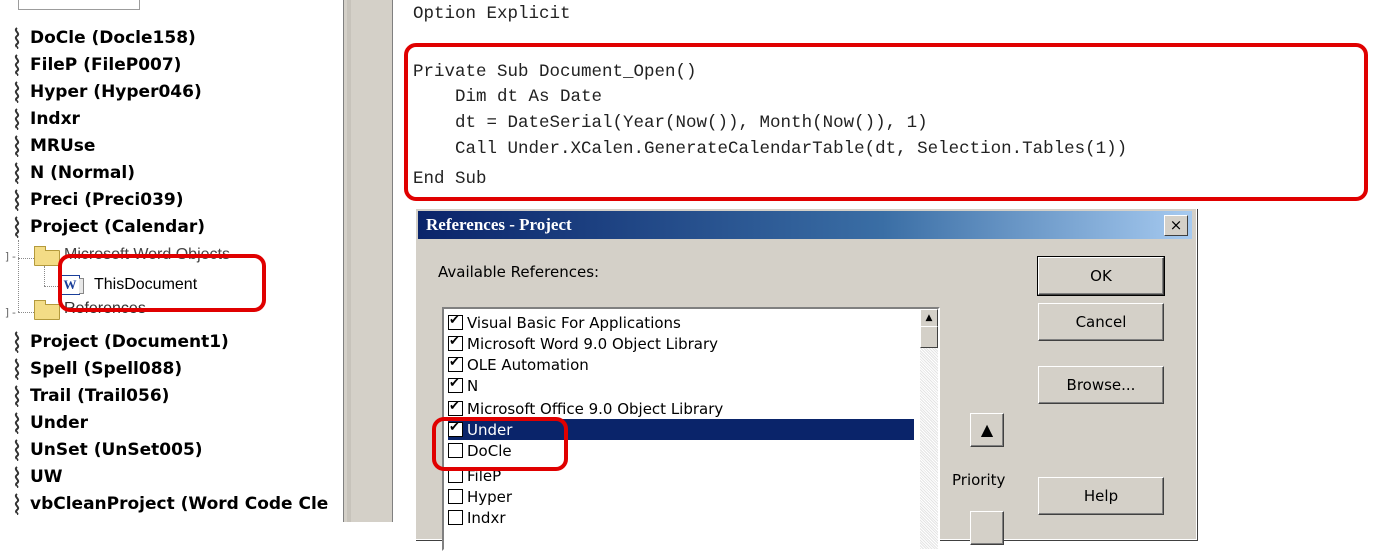  Describe the element at coordinates (499, 224) in the screenshot. I see `dialog-title: References - Project` at that location.